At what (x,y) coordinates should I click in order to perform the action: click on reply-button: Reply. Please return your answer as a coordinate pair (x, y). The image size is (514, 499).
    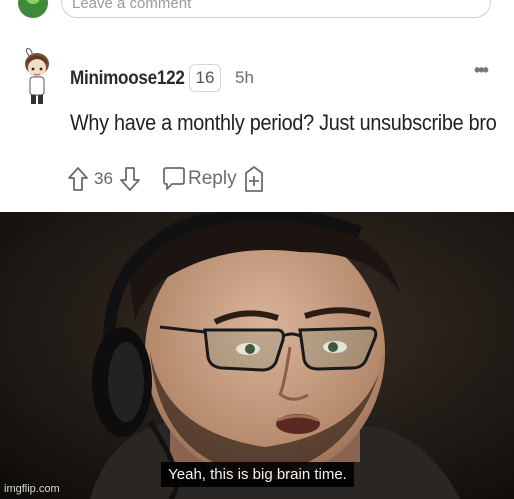
    Looking at the image, I should click on (212, 179).